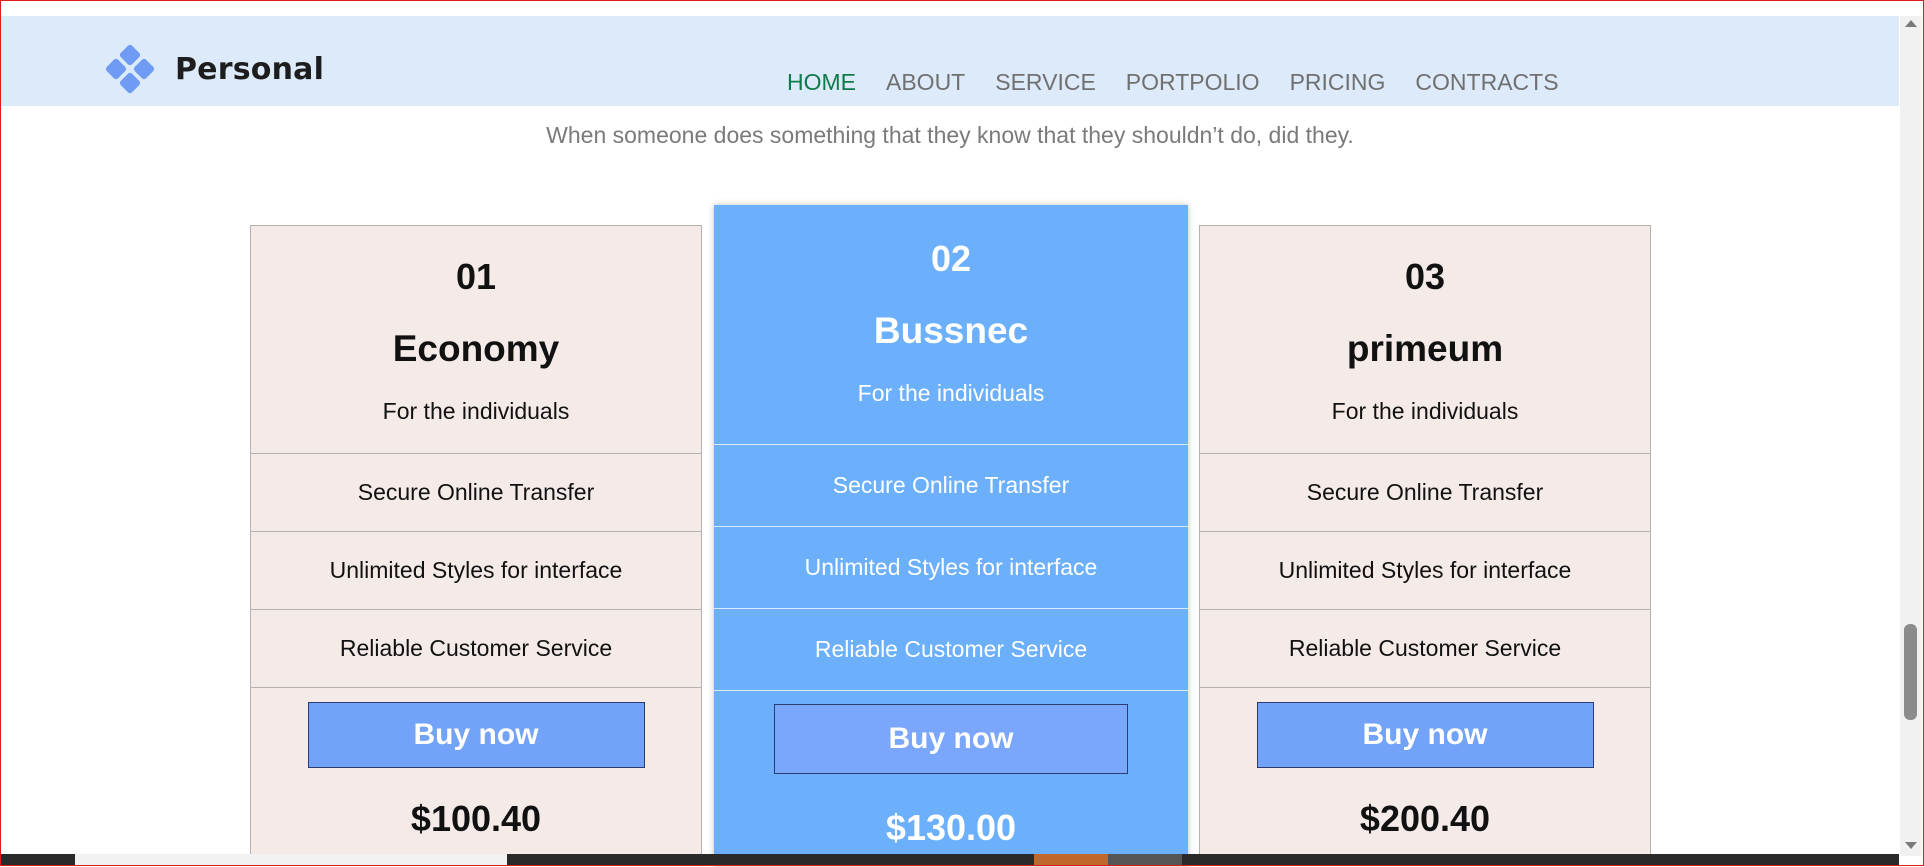 This screenshot has height=867, width=1924. I want to click on nav-about: ABOUT, so click(925, 82).